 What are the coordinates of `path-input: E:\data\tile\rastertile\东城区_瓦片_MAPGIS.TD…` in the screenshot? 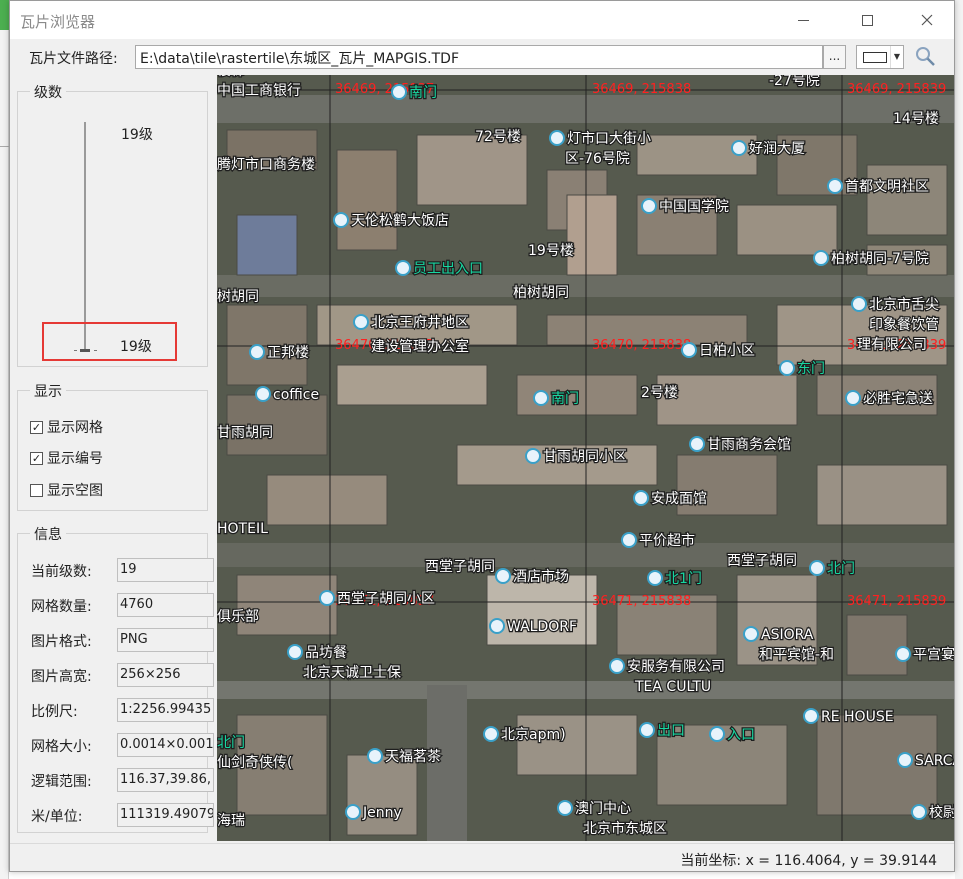 It's located at (479, 57).